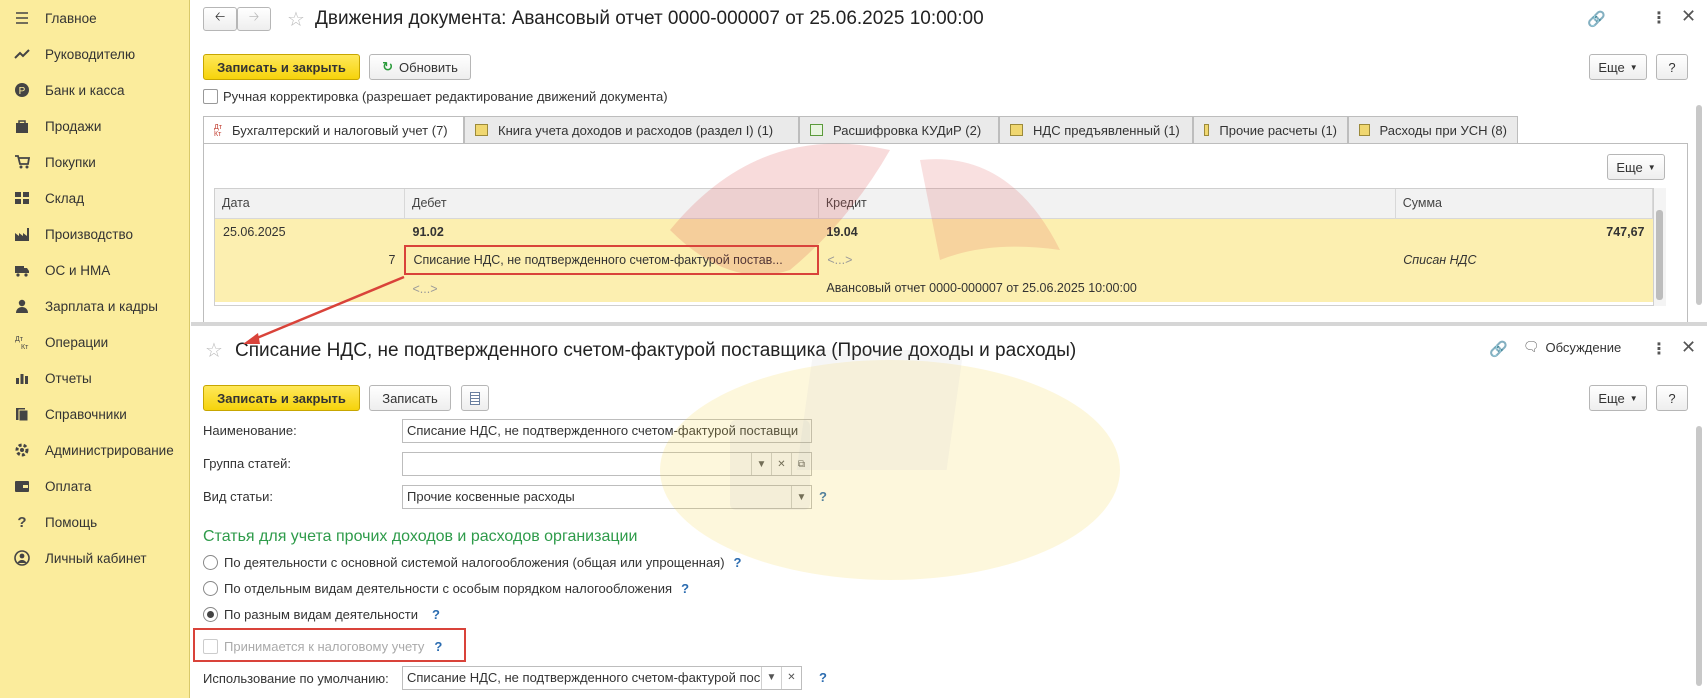 This screenshot has width=1707, height=698. Describe the element at coordinates (94, 126) in the screenshot. I see `sidebar-item-sales: Продажи` at that location.